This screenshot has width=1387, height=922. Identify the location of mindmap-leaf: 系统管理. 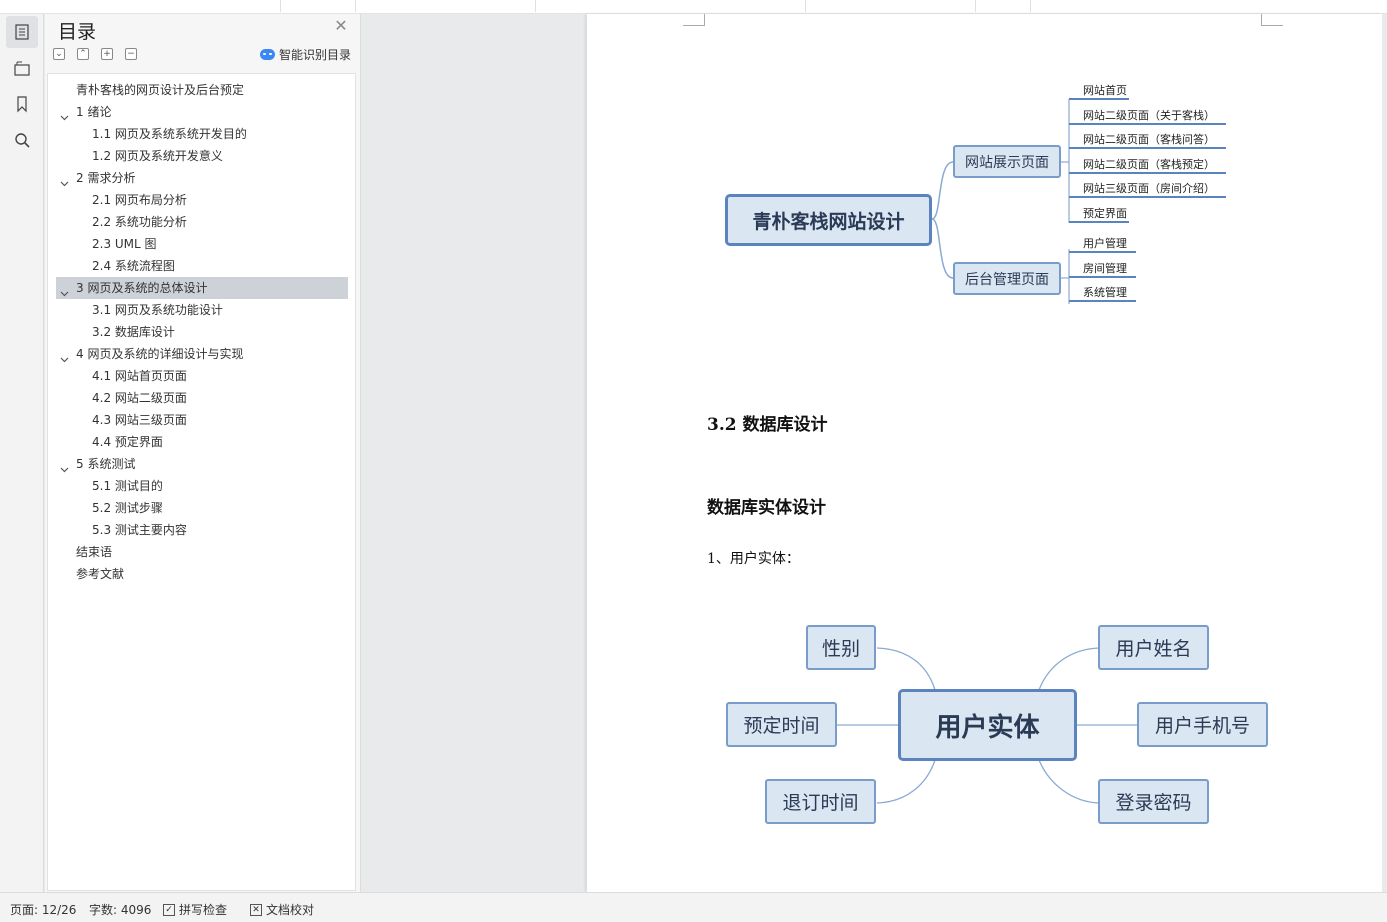
(1105, 292).